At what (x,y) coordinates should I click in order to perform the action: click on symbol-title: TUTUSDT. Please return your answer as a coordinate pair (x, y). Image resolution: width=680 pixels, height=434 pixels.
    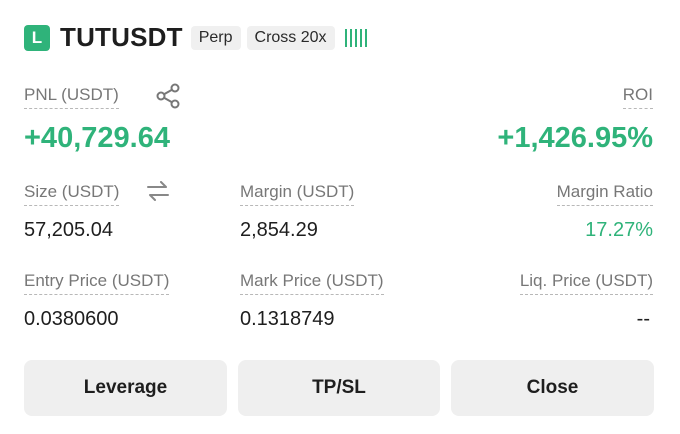
    Looking at the image, I should click on (121, 37).